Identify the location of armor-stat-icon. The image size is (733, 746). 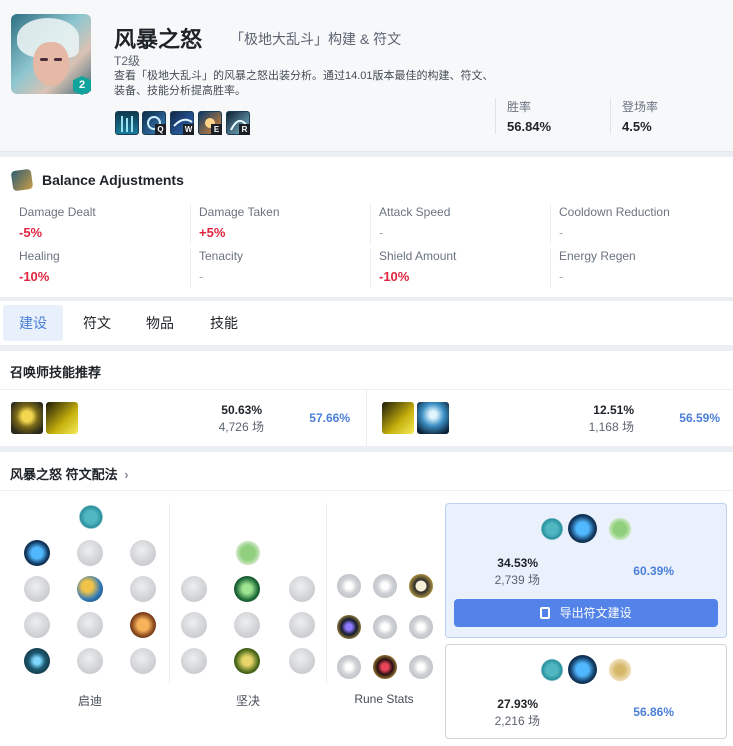
(385, 627).